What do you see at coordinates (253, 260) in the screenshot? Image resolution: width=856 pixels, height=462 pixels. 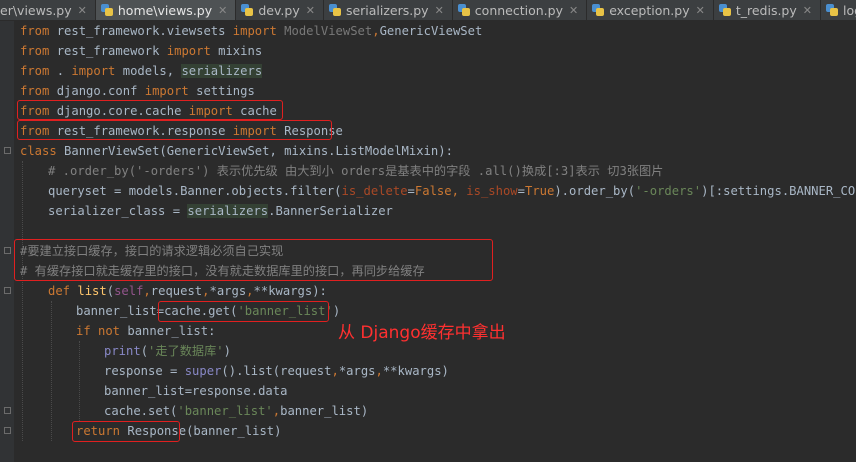 I see `highlight-box-comment` at bounding box center [253, 260].